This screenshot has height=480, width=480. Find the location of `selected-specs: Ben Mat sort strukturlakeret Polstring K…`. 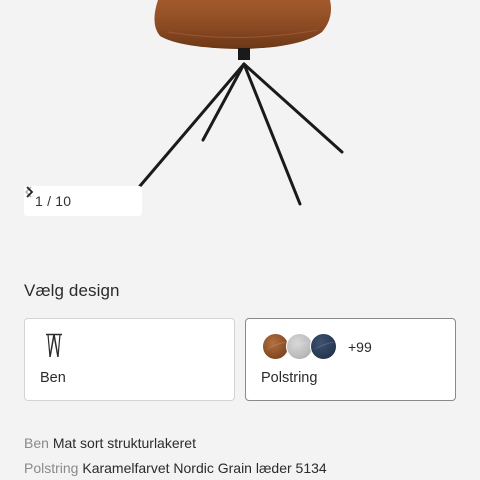

selected-specs: Ben Mat sort strukturlakeret Polstring K… is located at coordinates (175, 455).